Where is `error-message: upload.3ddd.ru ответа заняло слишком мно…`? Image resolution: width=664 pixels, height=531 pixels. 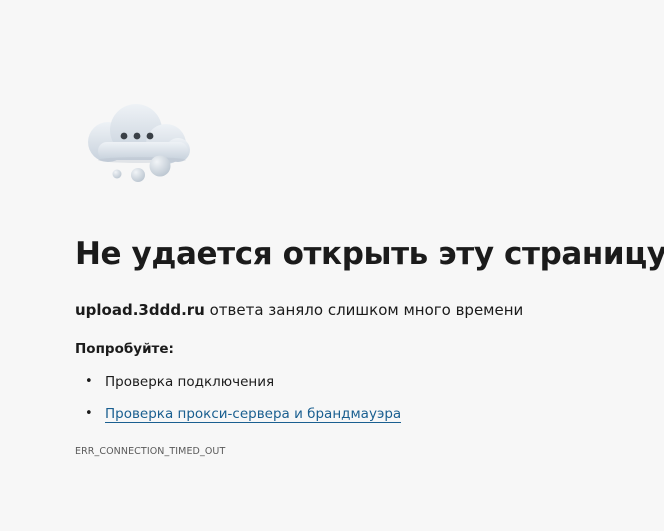 error-message: upload.3ddd.ru ответа заняло слишком мно… is located at coordinates (299, 310).